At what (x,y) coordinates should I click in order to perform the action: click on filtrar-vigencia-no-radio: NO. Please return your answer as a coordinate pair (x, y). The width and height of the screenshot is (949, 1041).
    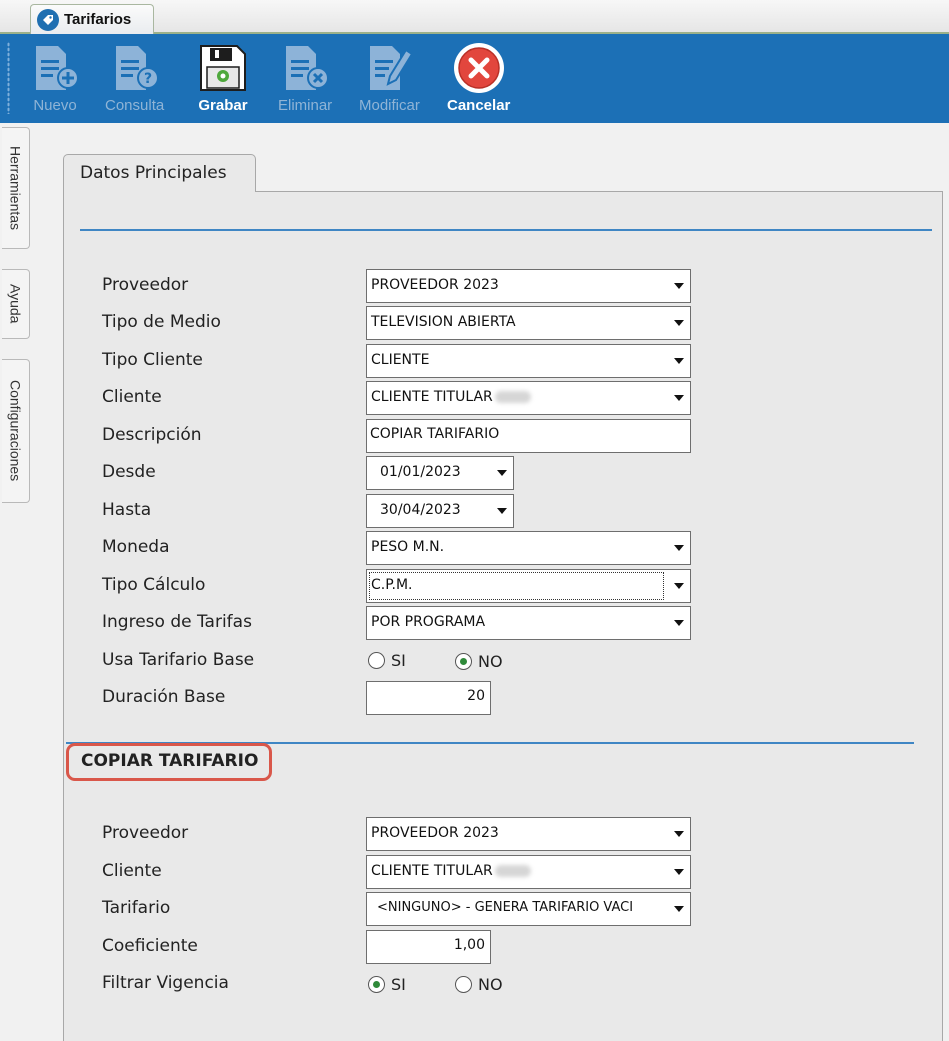
    Looking at the image, I should click on (479, 984).